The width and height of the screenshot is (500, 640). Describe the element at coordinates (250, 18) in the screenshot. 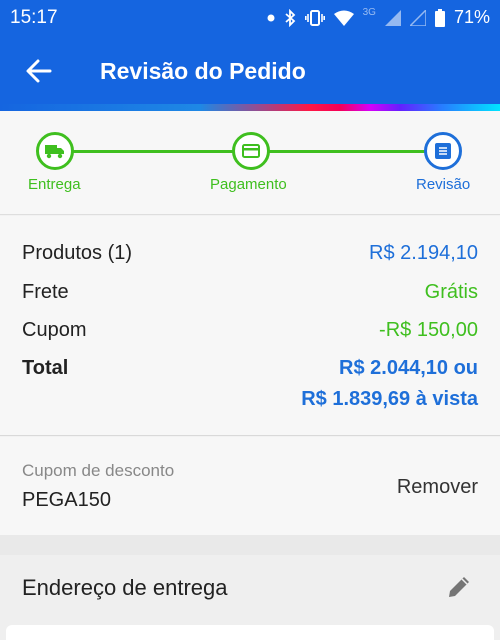

I see `status-bar: 15:17 3G 71%` at that location.